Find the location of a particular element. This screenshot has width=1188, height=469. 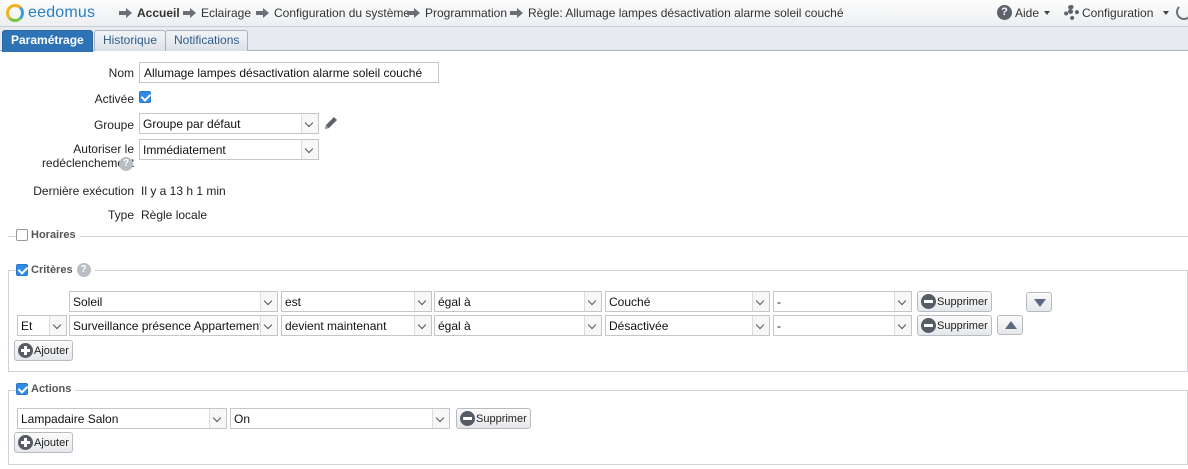

horaires-divider is located at coordinates (598, 236).